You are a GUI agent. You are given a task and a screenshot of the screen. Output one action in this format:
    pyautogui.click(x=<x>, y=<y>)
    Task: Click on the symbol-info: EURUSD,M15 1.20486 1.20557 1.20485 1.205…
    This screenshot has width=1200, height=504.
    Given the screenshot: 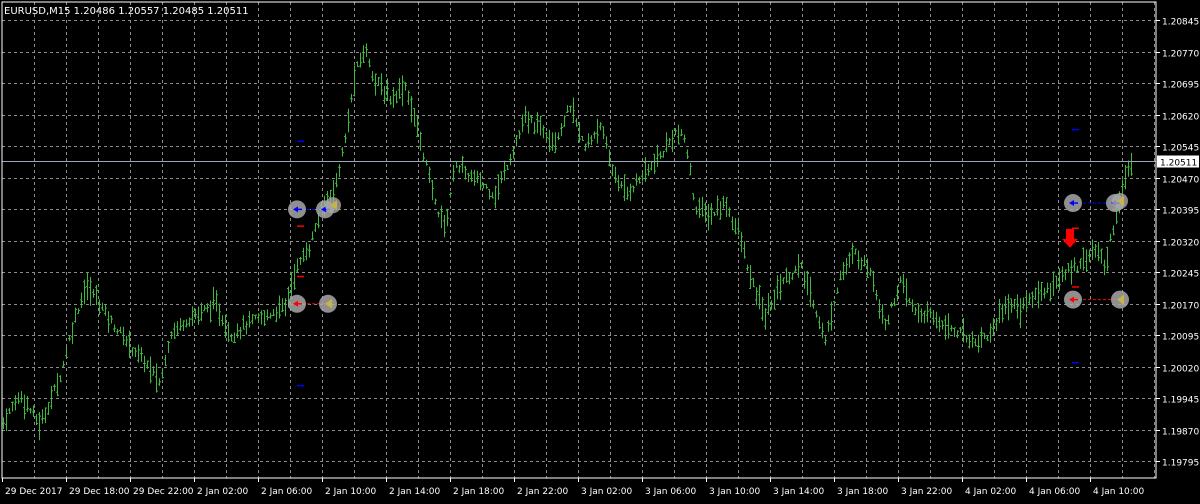 What is the action you would take?
    pyautogui.click(x=126, y=11)
    